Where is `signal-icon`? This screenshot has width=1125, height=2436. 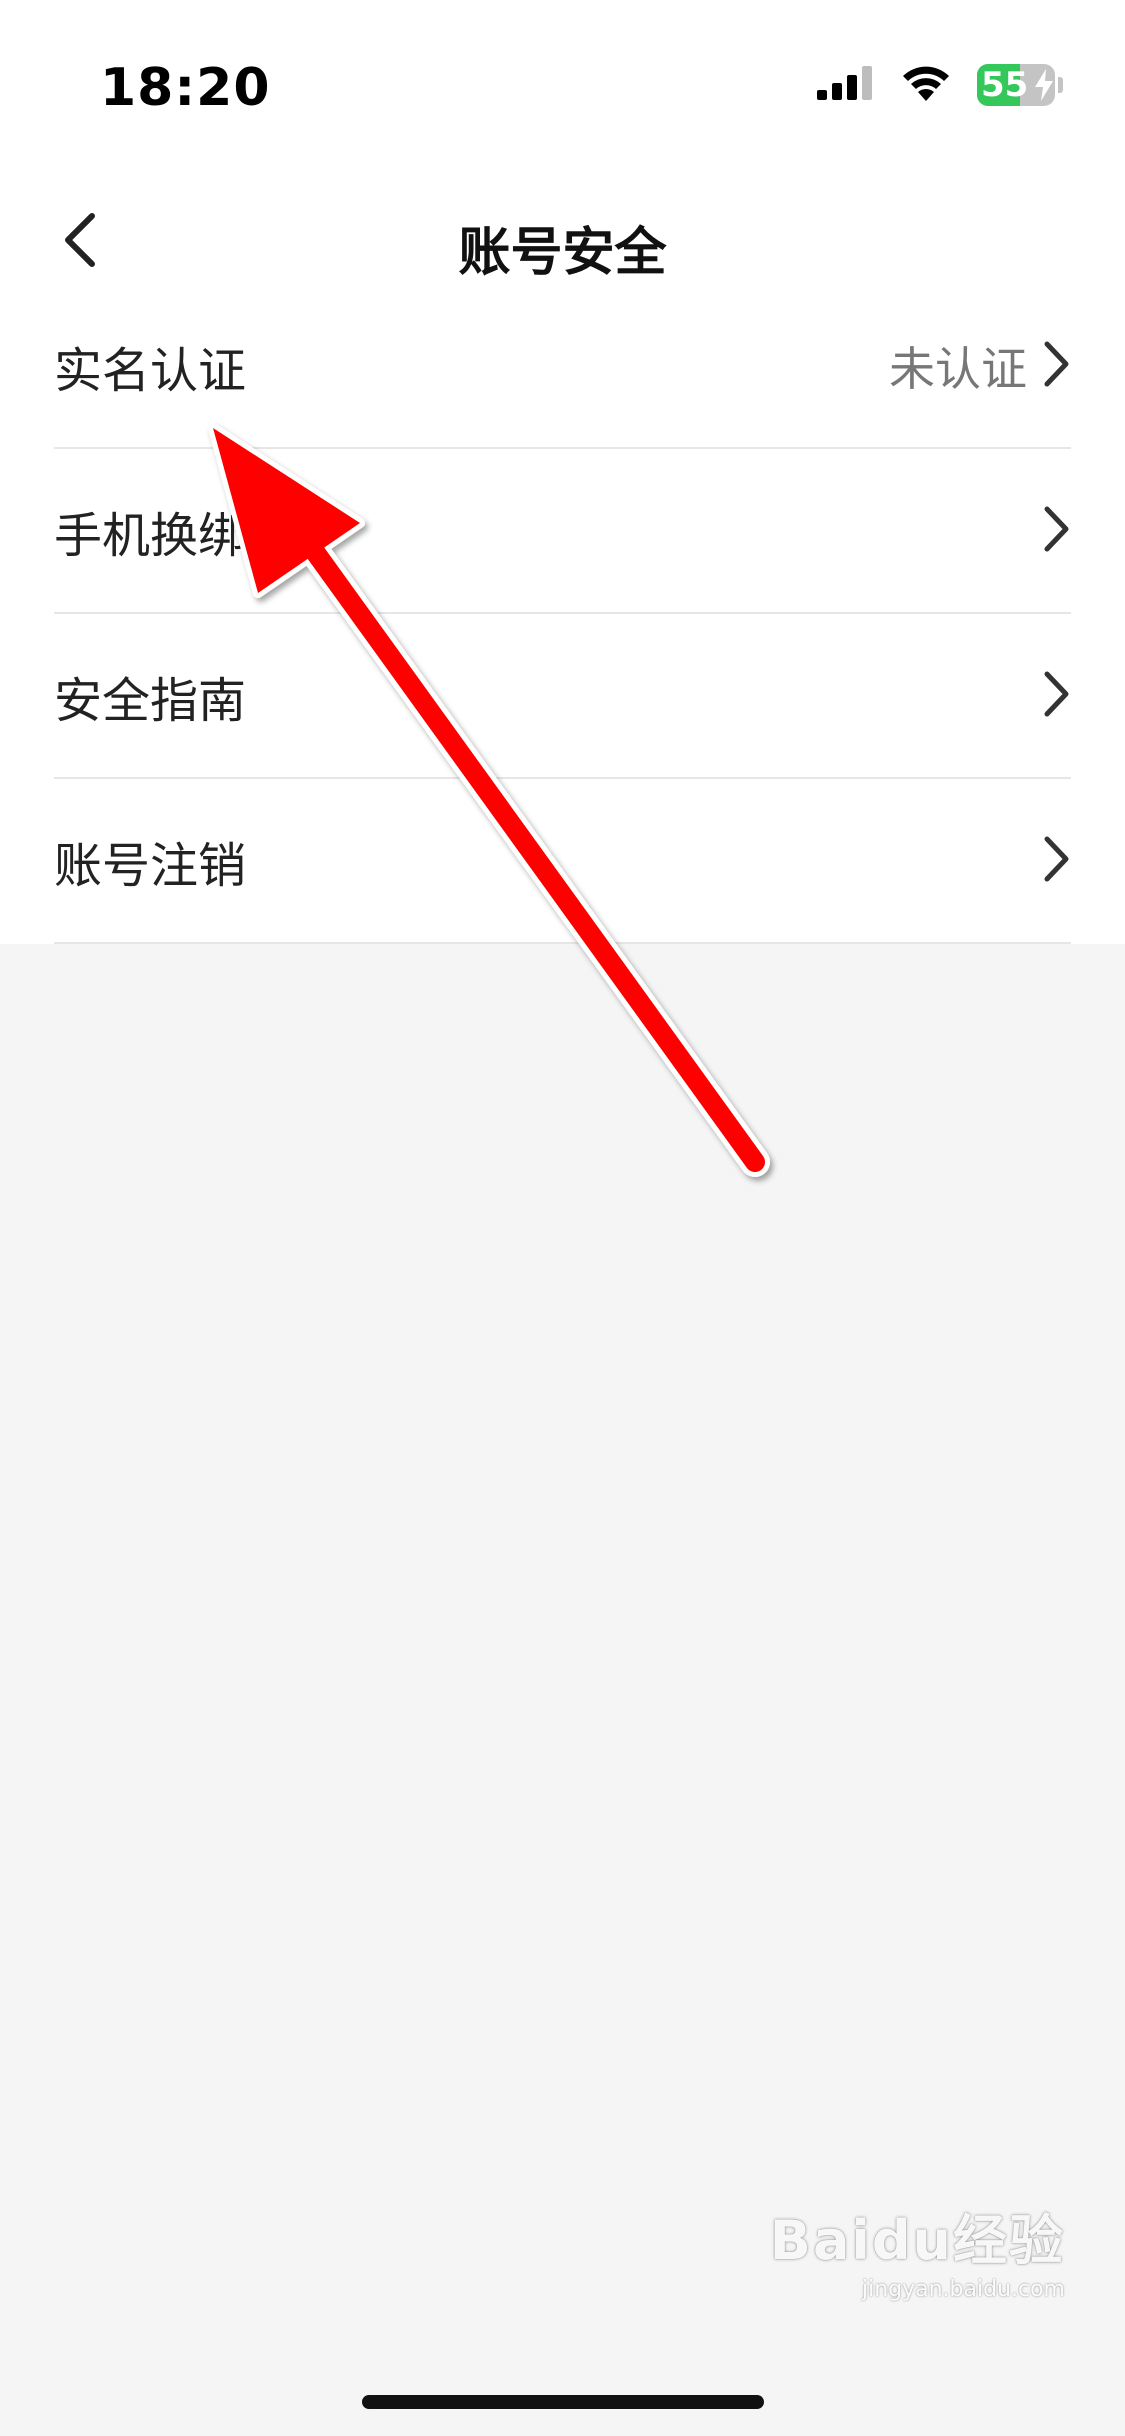
signal-icon is located at coordinates (846, 85).